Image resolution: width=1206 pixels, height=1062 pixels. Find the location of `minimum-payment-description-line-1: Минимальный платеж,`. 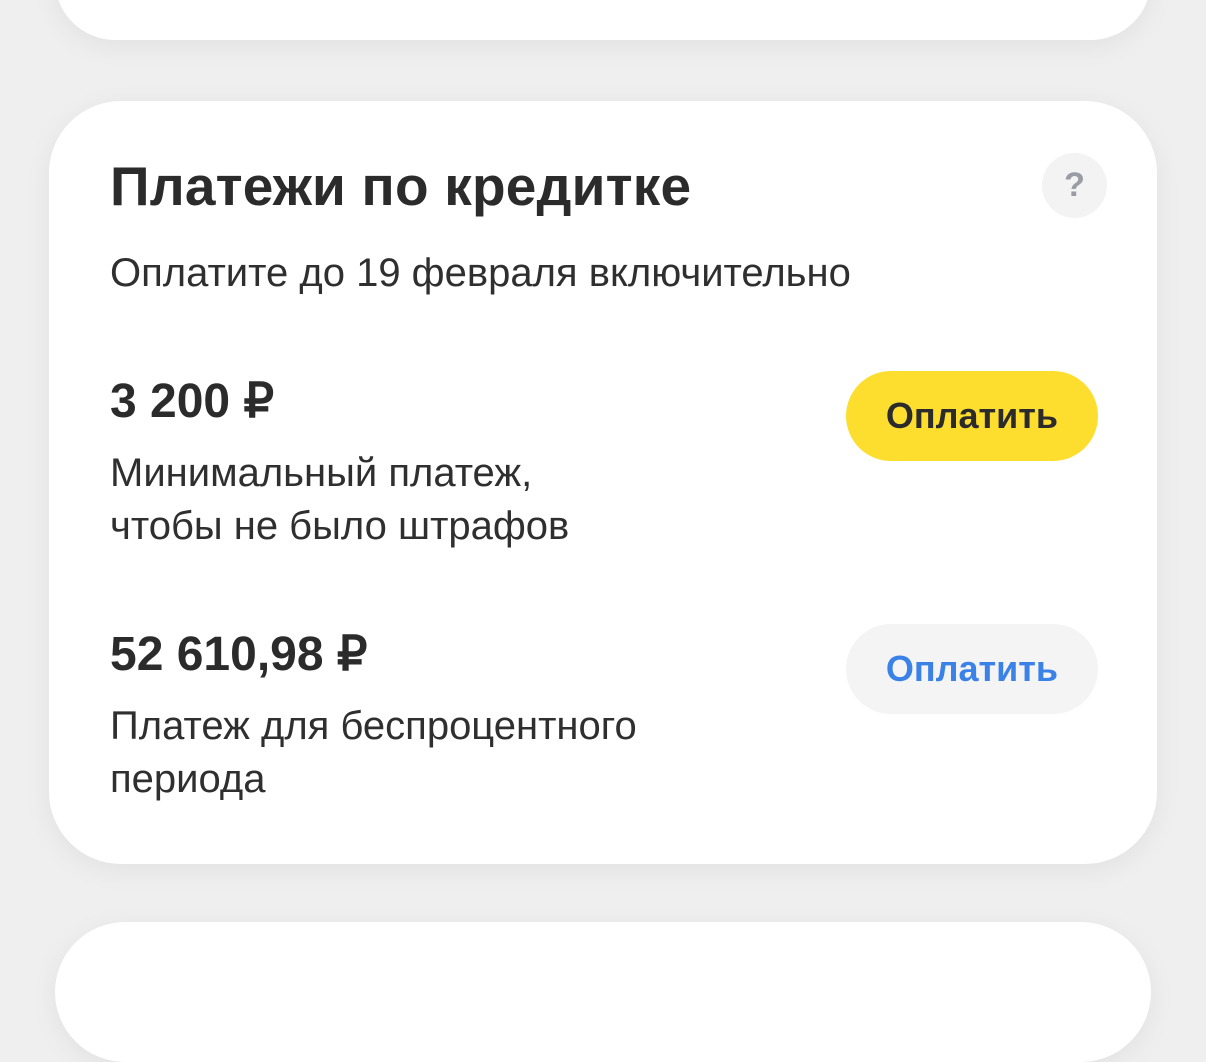

minimum-payment-description-line-1: Минимальный платеж, is located at coordinates (321, 473).